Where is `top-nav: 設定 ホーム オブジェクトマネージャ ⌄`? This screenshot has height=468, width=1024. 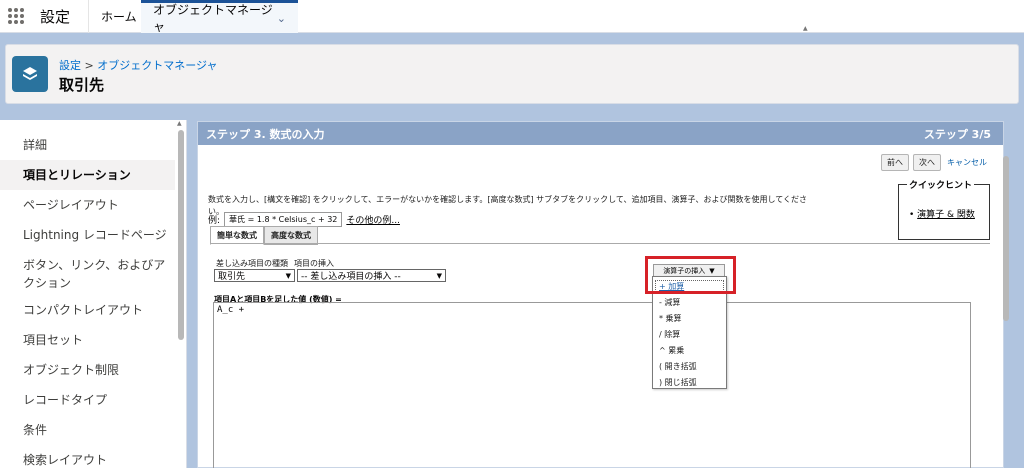 top-nav: 設定 ホーム オブジェクトマネージャ ⌄ is located at coordinates (512, 17).